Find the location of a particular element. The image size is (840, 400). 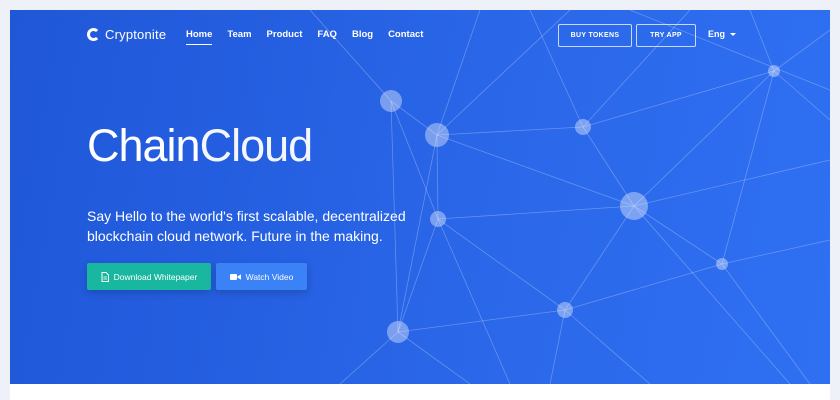

nav-item-product: Product is located at coordinates (285, 36).